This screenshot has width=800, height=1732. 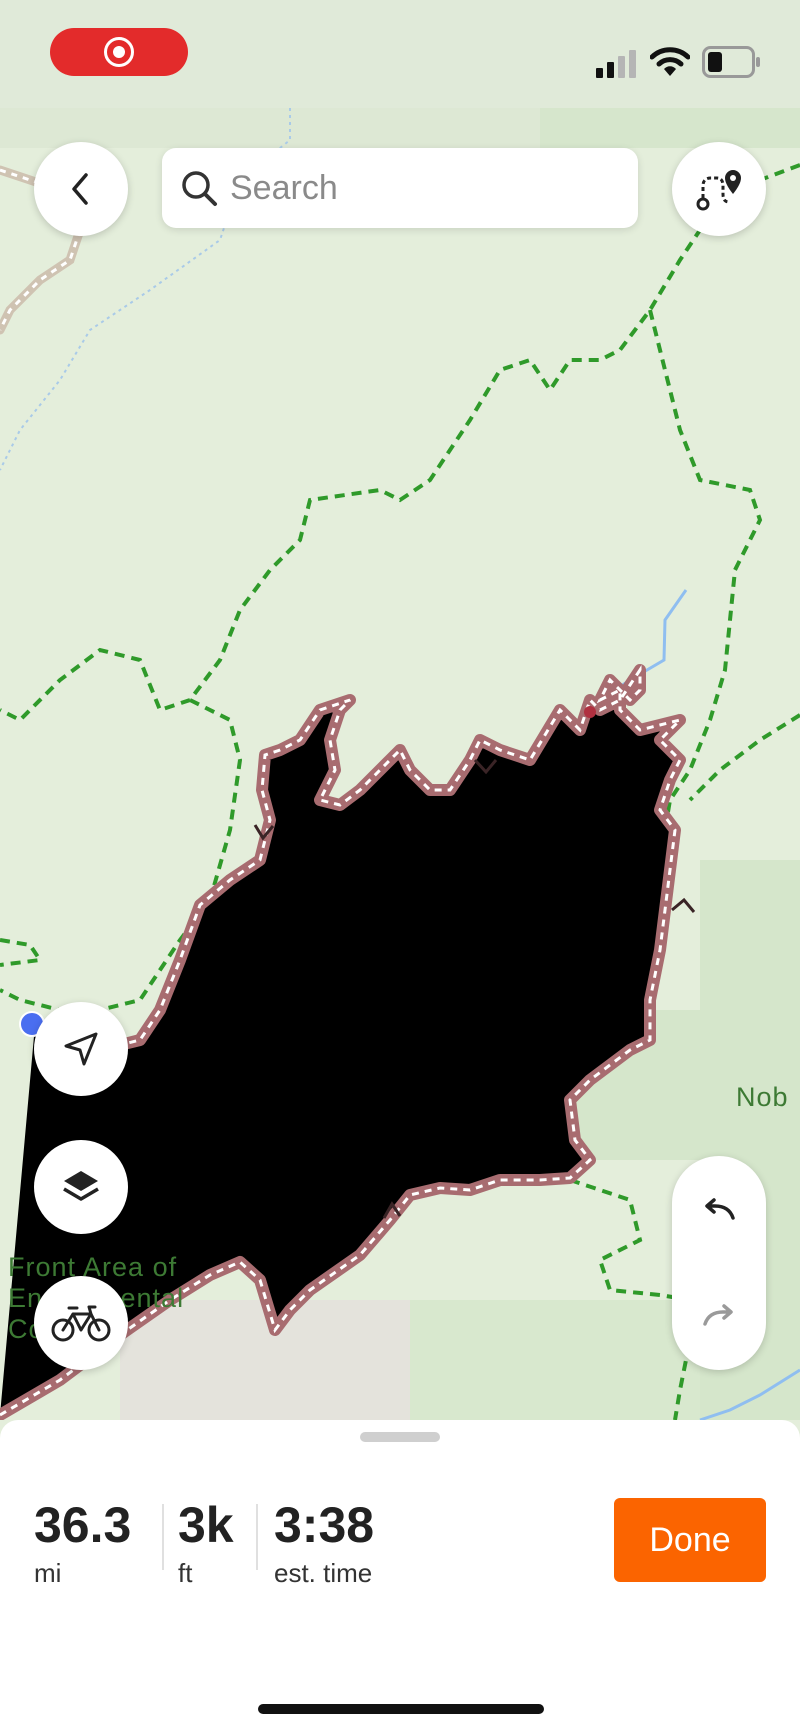 I want to click on cellular-signal-icon, so click(x=616, y=64).